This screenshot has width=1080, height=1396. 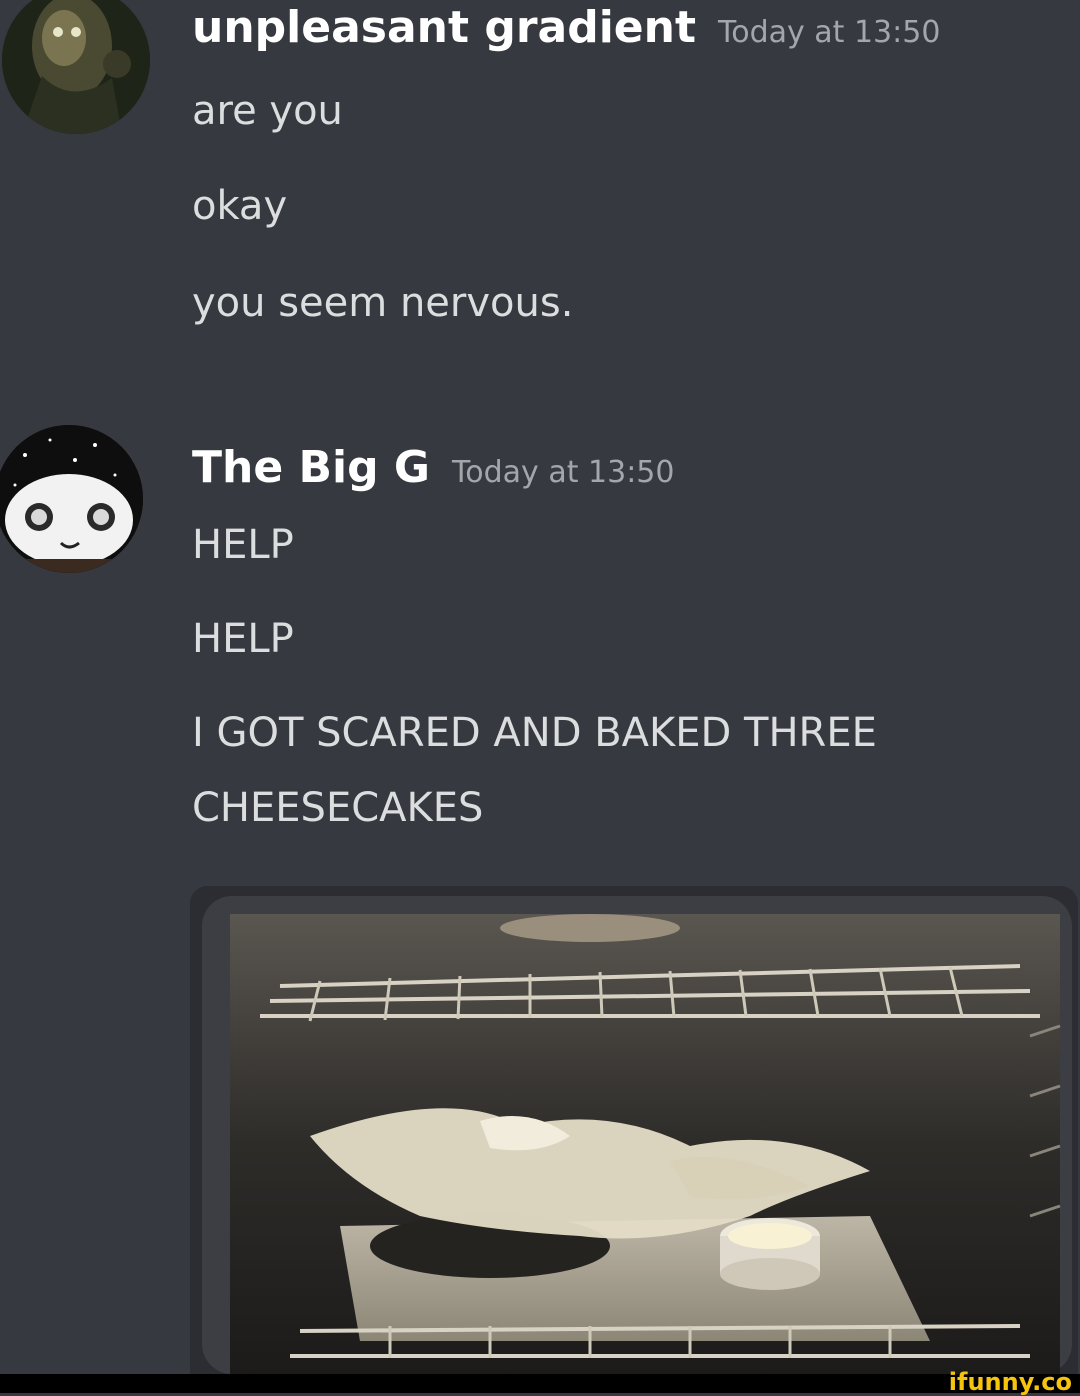 I want to click on message-text: are you, so click(x=267, y=111).